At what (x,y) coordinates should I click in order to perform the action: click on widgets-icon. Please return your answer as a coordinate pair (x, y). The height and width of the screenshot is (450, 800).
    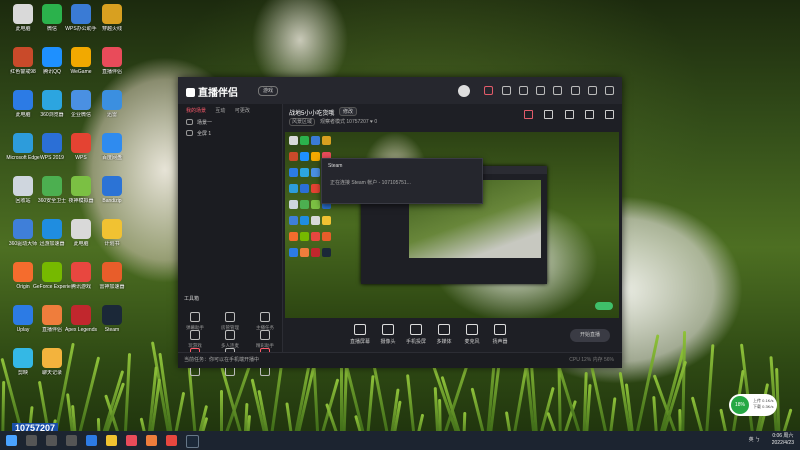
    Looking at the image, I should click on (71, 440).